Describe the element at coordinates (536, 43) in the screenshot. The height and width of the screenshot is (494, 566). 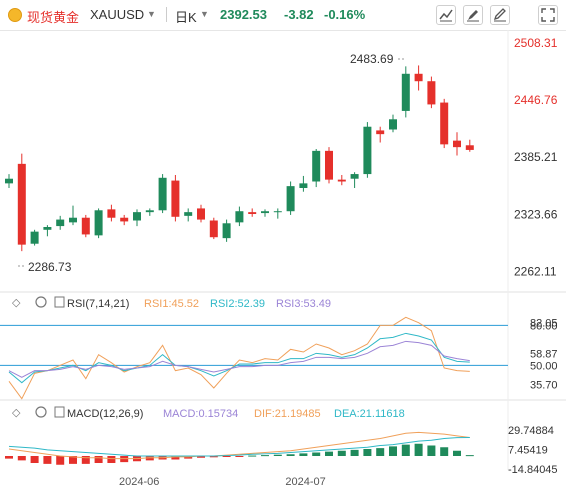
I see `y-tick-label: 2508.31` at that location.